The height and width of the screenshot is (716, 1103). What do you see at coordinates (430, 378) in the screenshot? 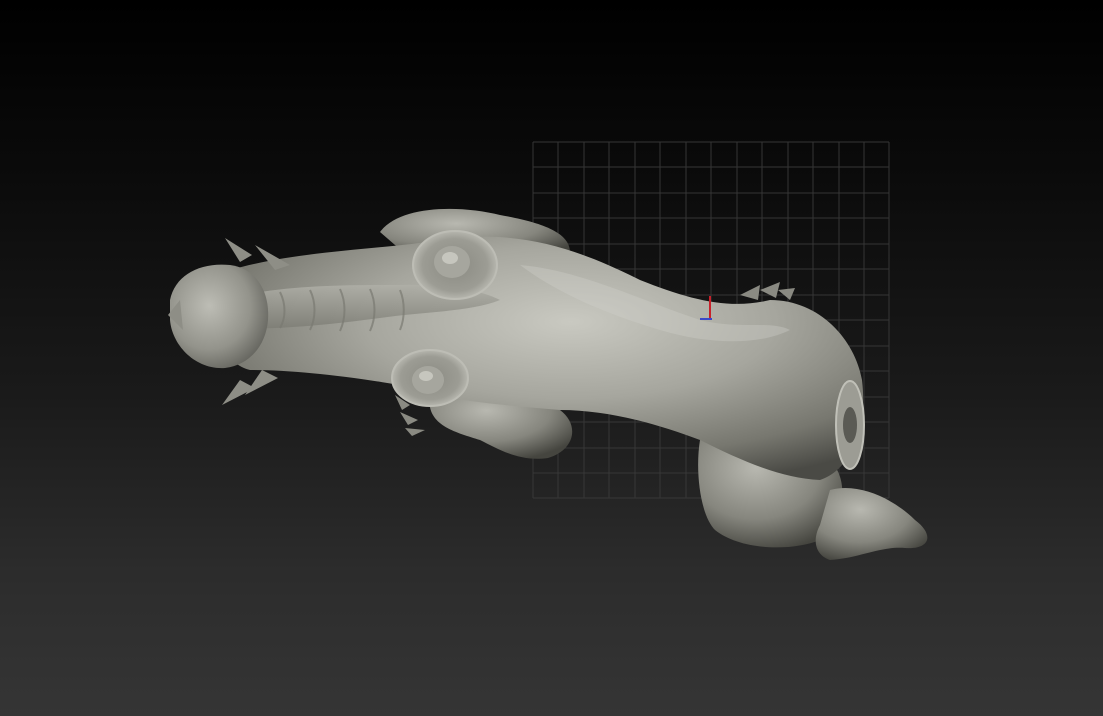
I see `lower-joint` at bounding box center [430, 378].